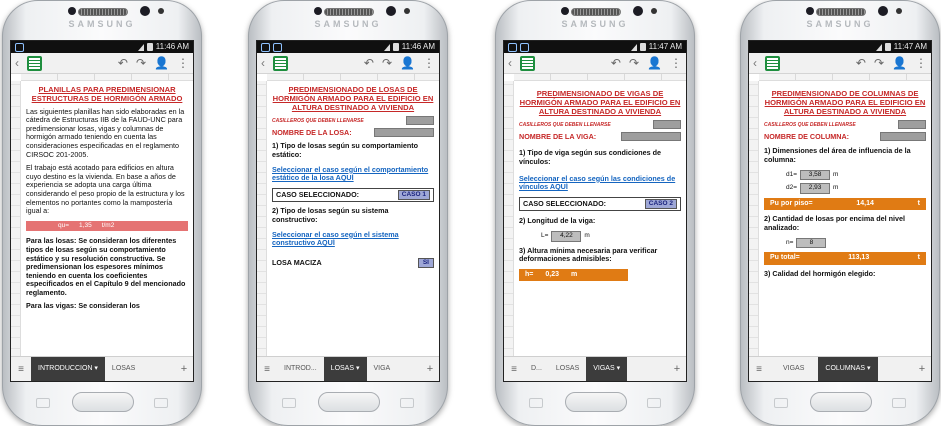  I want to click on length-value: 4,22, so click(566, 236).